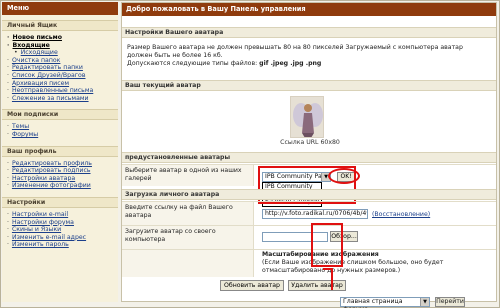  I want to click on chevron-down-icon: ▼, so click(424, 302).